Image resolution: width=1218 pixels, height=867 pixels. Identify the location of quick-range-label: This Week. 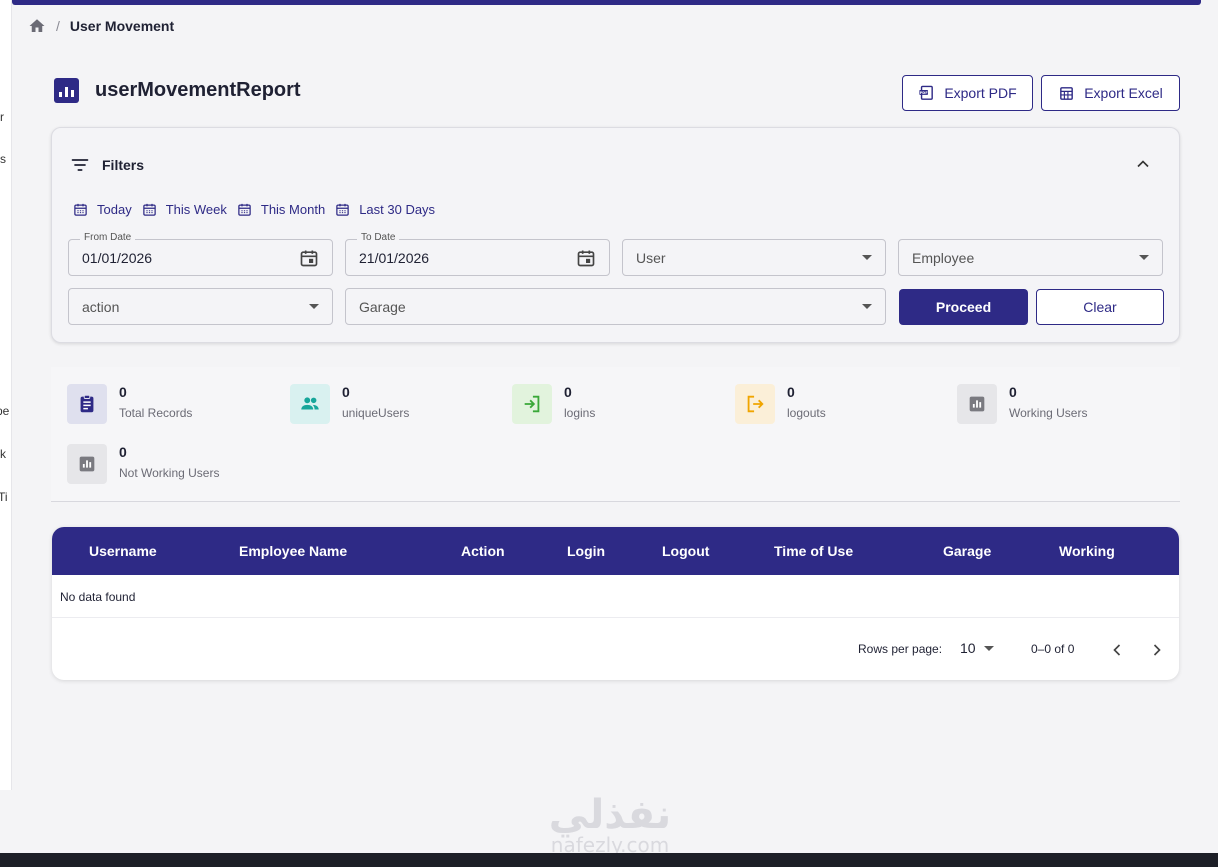
(196, 209).